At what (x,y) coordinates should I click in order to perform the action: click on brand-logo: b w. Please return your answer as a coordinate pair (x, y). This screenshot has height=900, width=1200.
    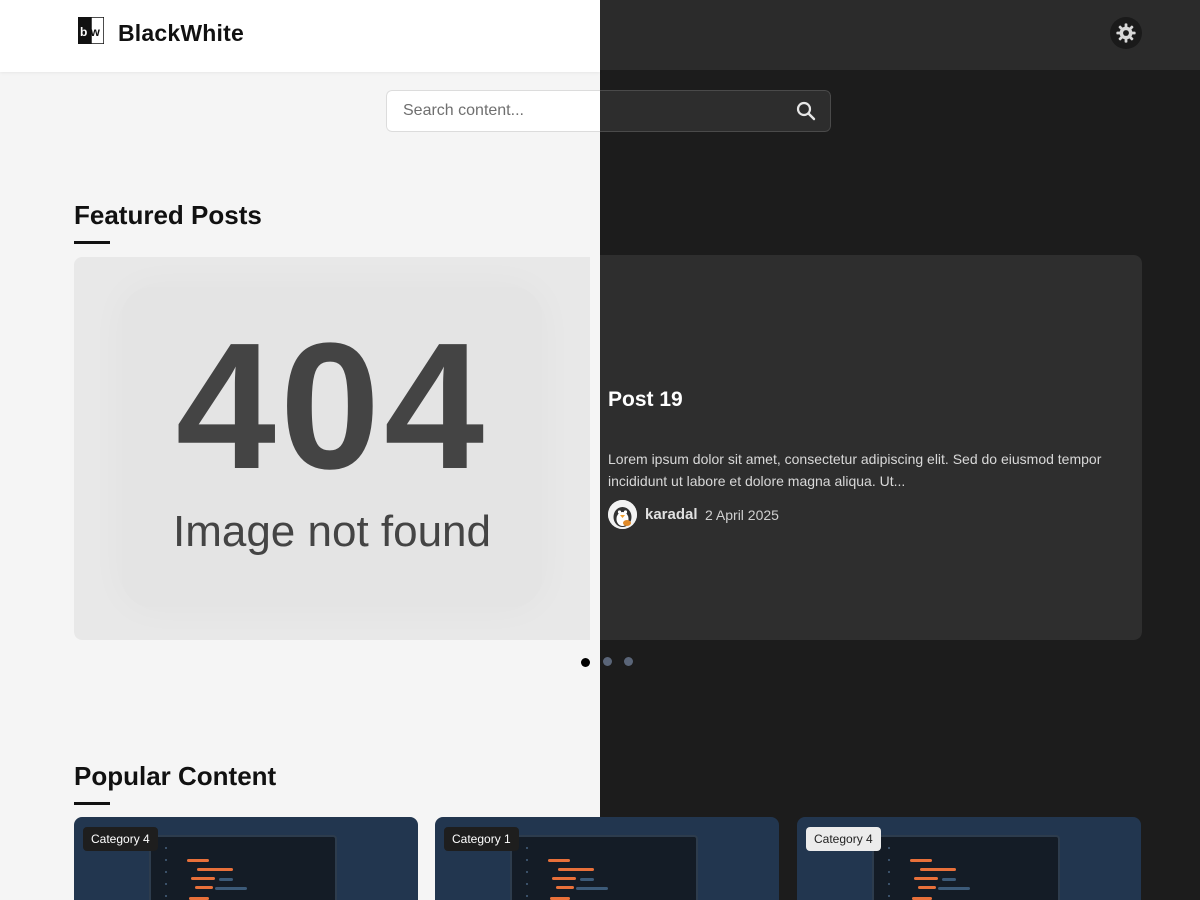
    Looking at the image, I should click on (91, 30).